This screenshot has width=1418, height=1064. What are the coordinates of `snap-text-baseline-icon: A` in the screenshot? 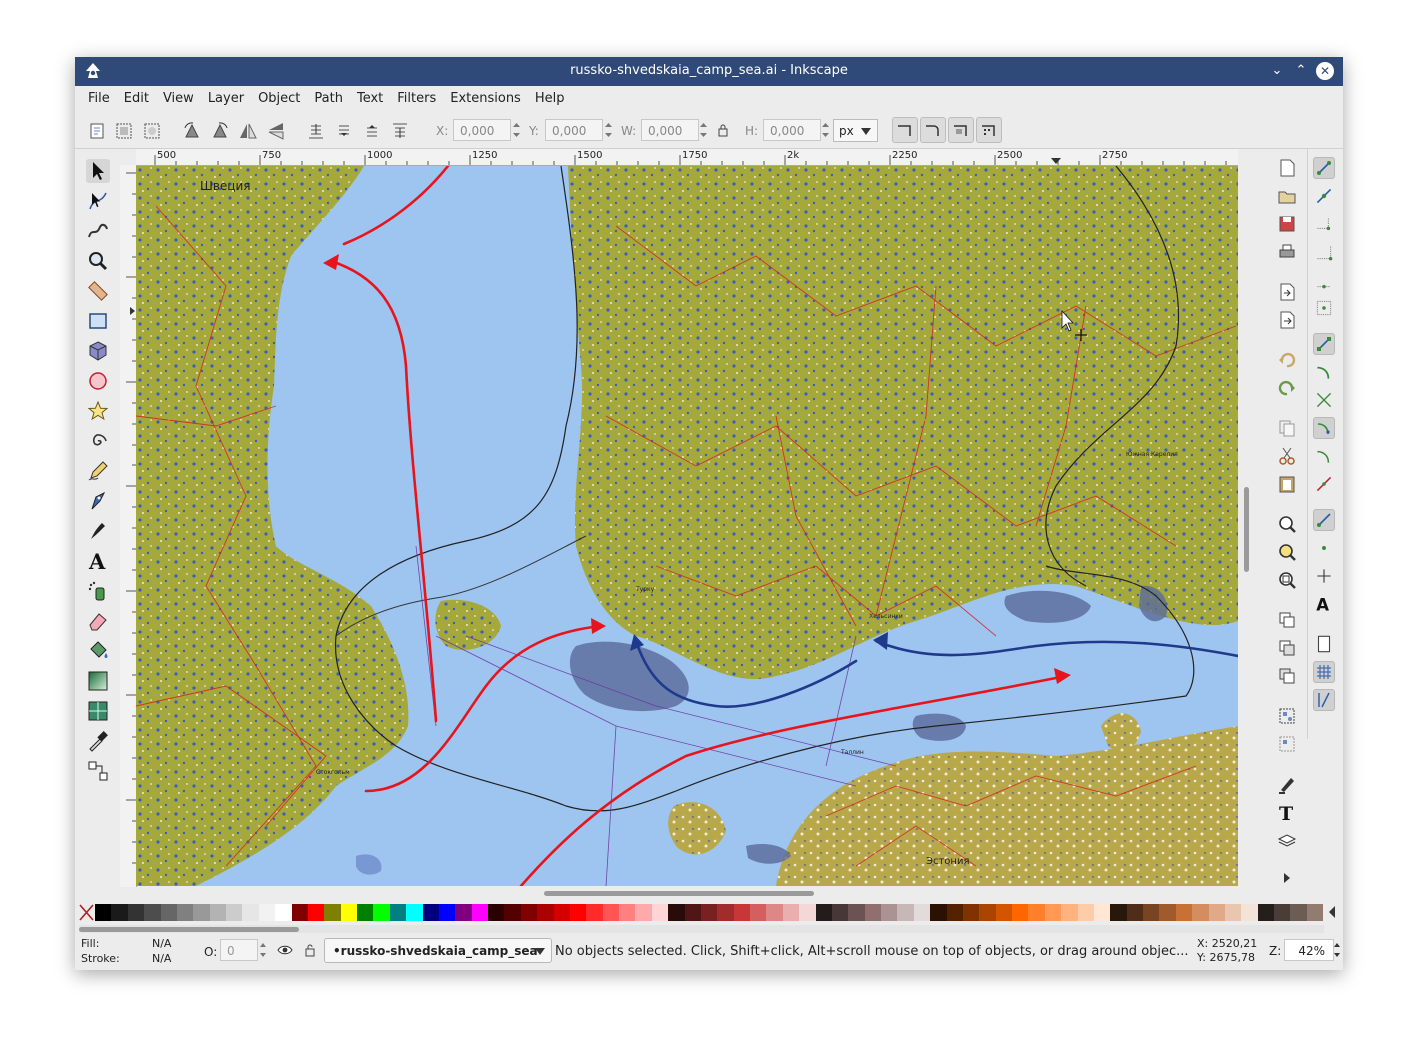 It's located at (1324, 604).